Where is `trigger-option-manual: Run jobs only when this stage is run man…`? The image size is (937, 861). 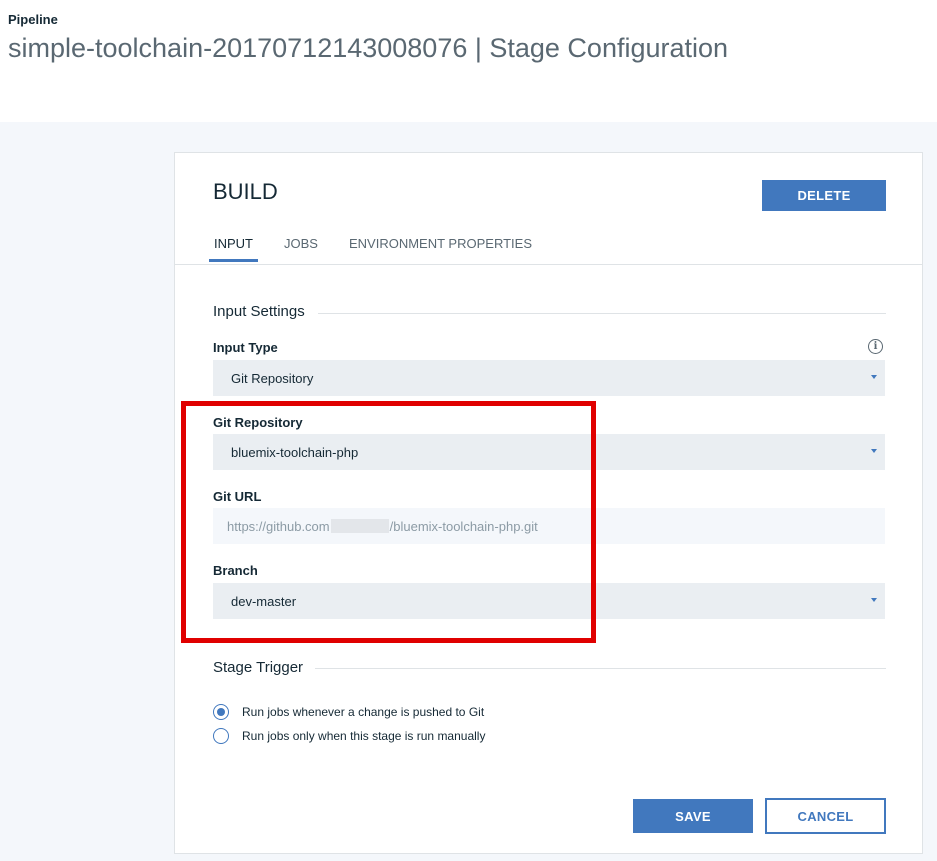 trigger-option-manual: Run jobs only when this stage is run man… is located at coordinates (349, 736).